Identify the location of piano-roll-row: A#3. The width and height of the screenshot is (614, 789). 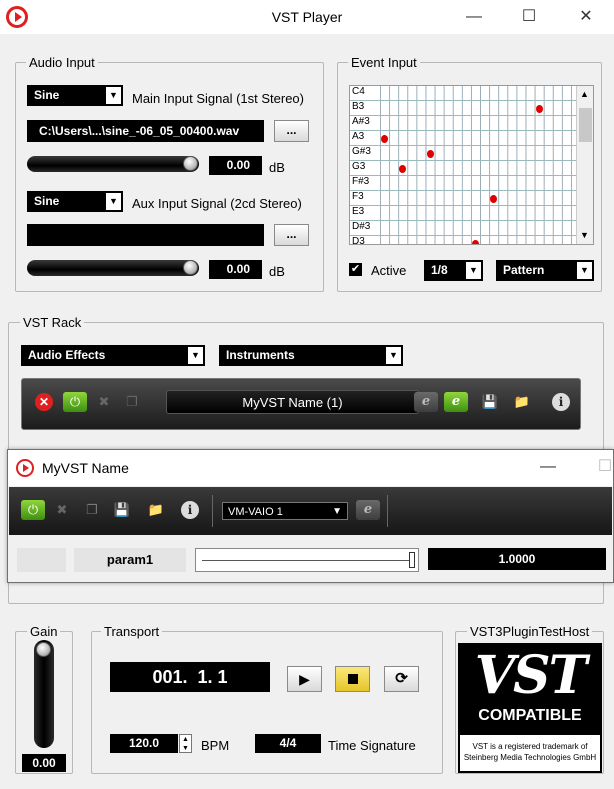
(464, 123).